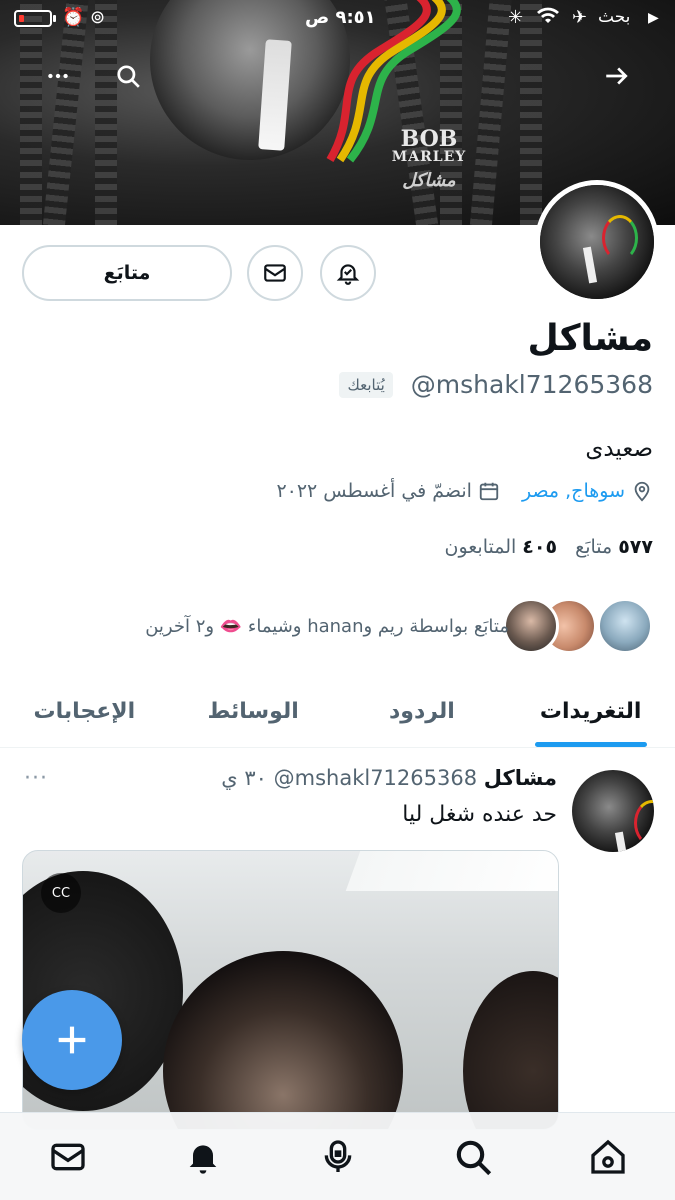 The width and height of the screenshot is (675, 1200). I want to click on loading-icon: ✳, so click(516, 17).